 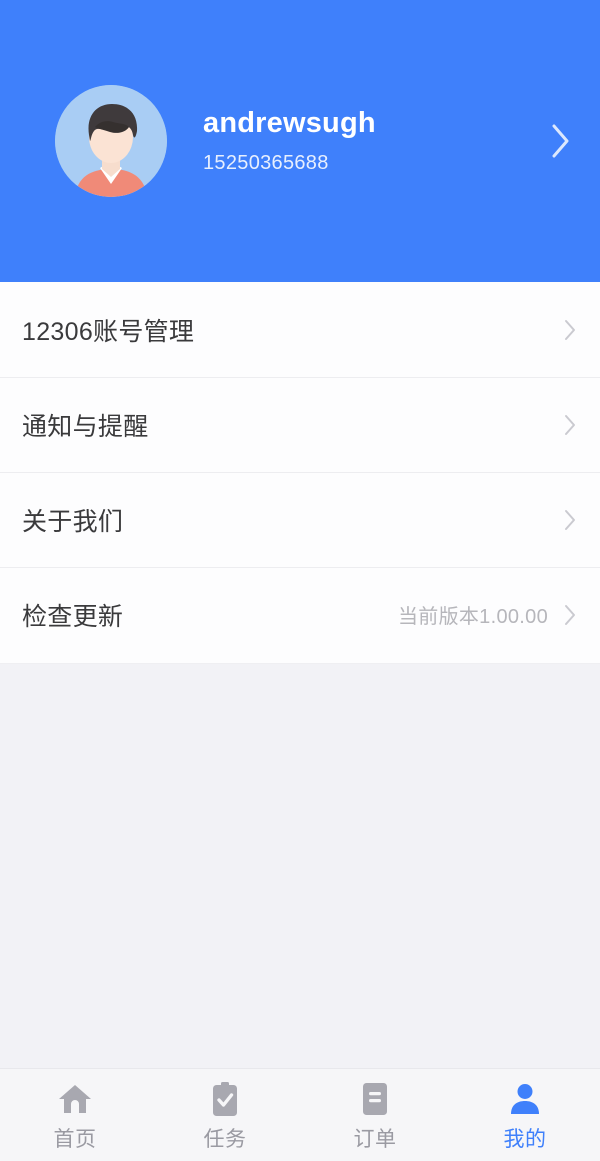 What do you see at coordinates (289, 141) in the screenshot?
I see `user-info: andrewsugh 15250365688` at bounding box center [289, 141].